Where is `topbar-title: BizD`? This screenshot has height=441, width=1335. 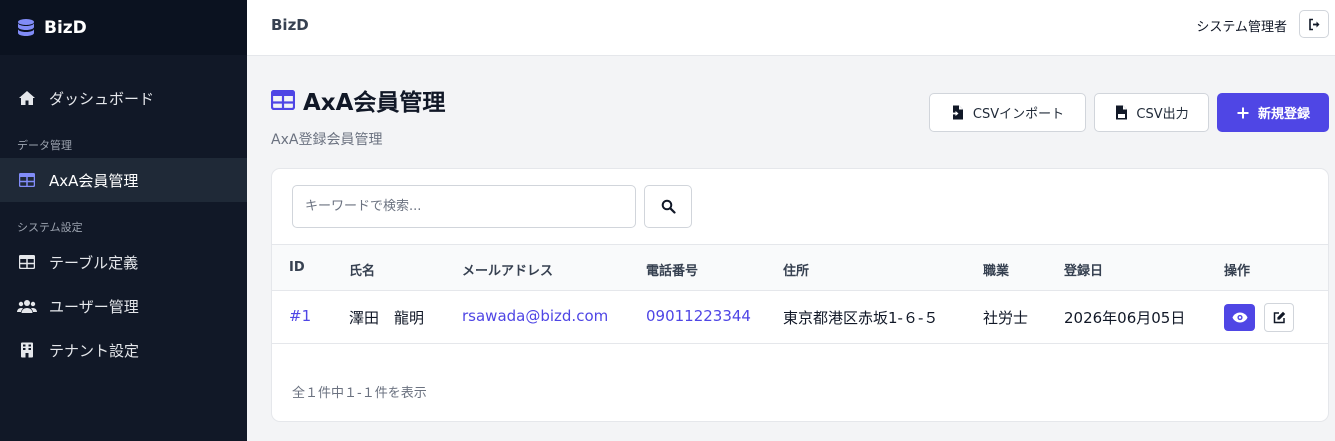
topbar-title: BizD is located at coordinates (290, 25).